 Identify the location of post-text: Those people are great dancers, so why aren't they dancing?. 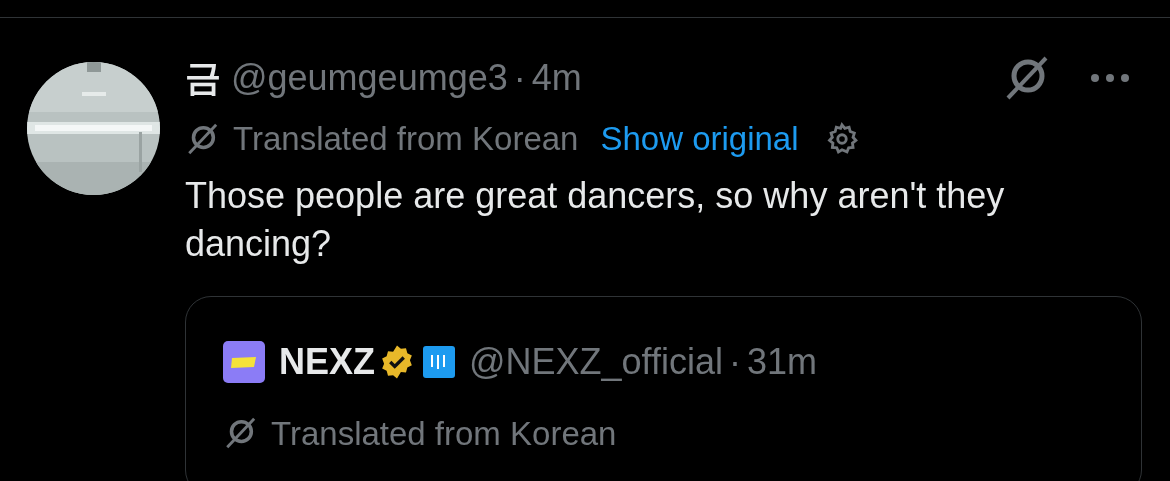
(595, 219).